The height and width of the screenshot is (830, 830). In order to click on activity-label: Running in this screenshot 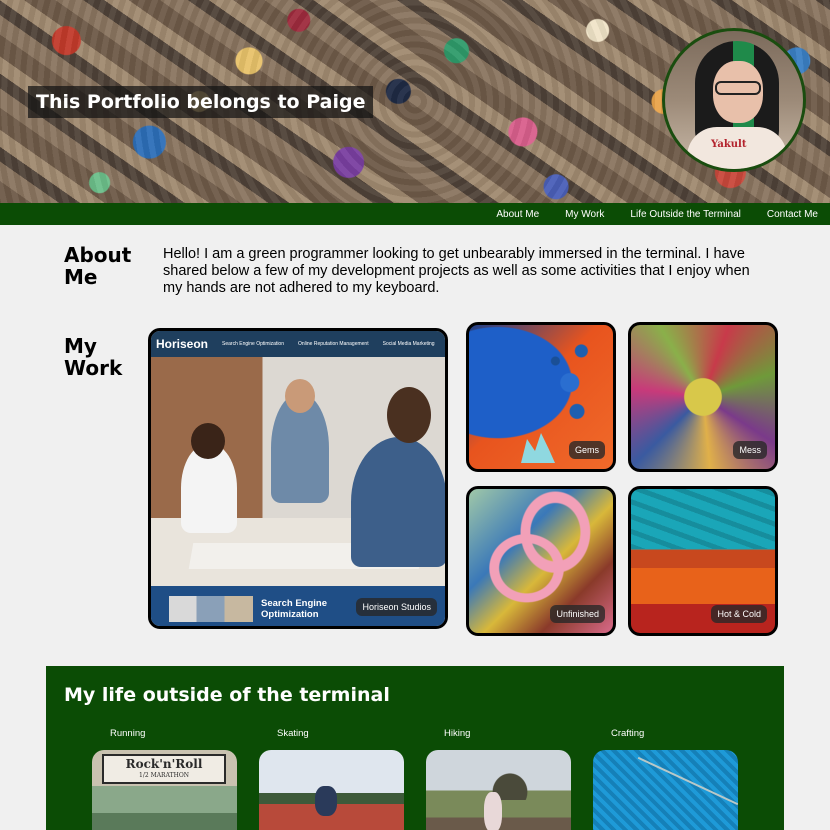, I will do `click(128, 733)`.